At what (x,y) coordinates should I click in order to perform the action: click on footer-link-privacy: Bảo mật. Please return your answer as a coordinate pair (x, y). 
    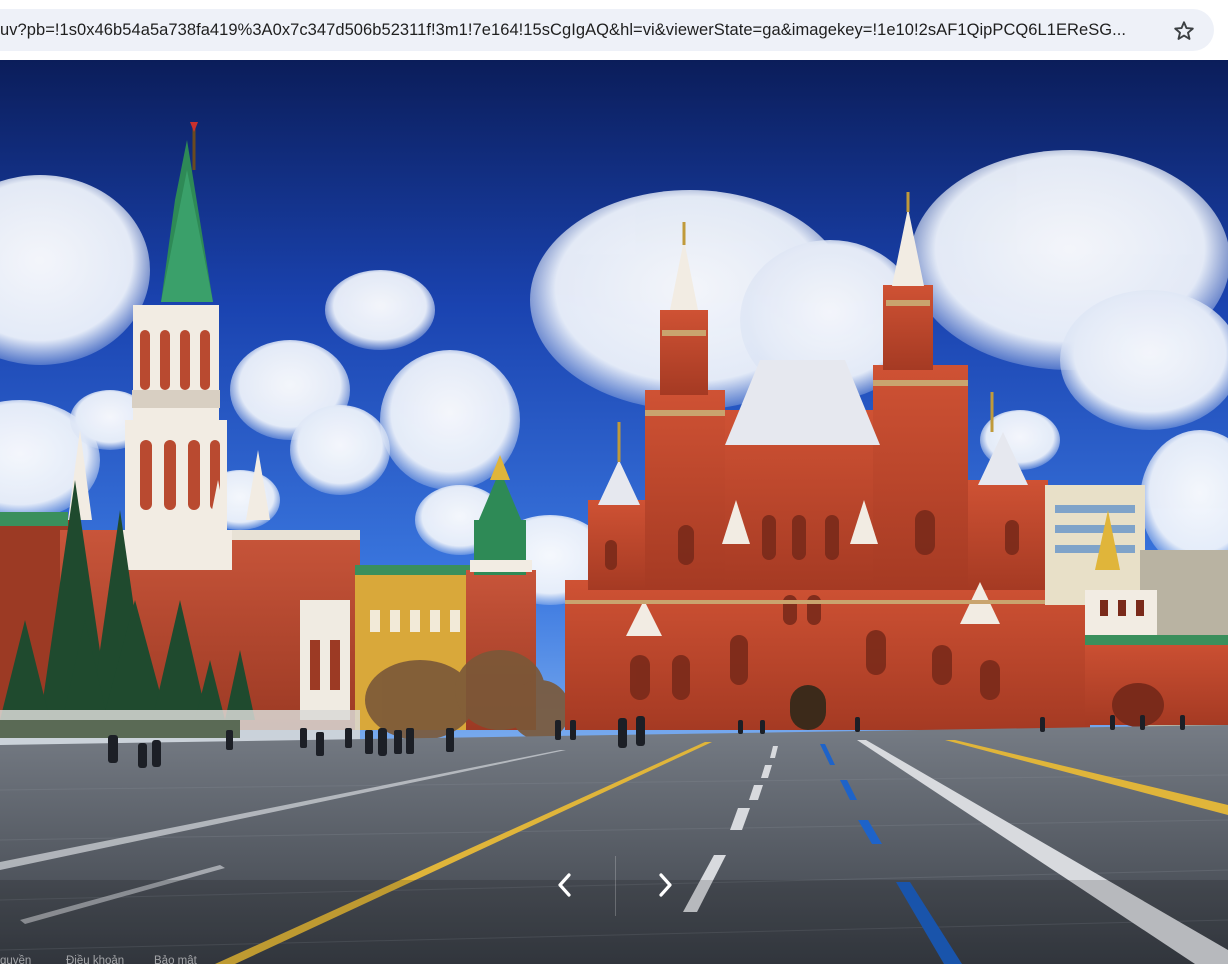
    Looking at the image, I should click on (175, 959).